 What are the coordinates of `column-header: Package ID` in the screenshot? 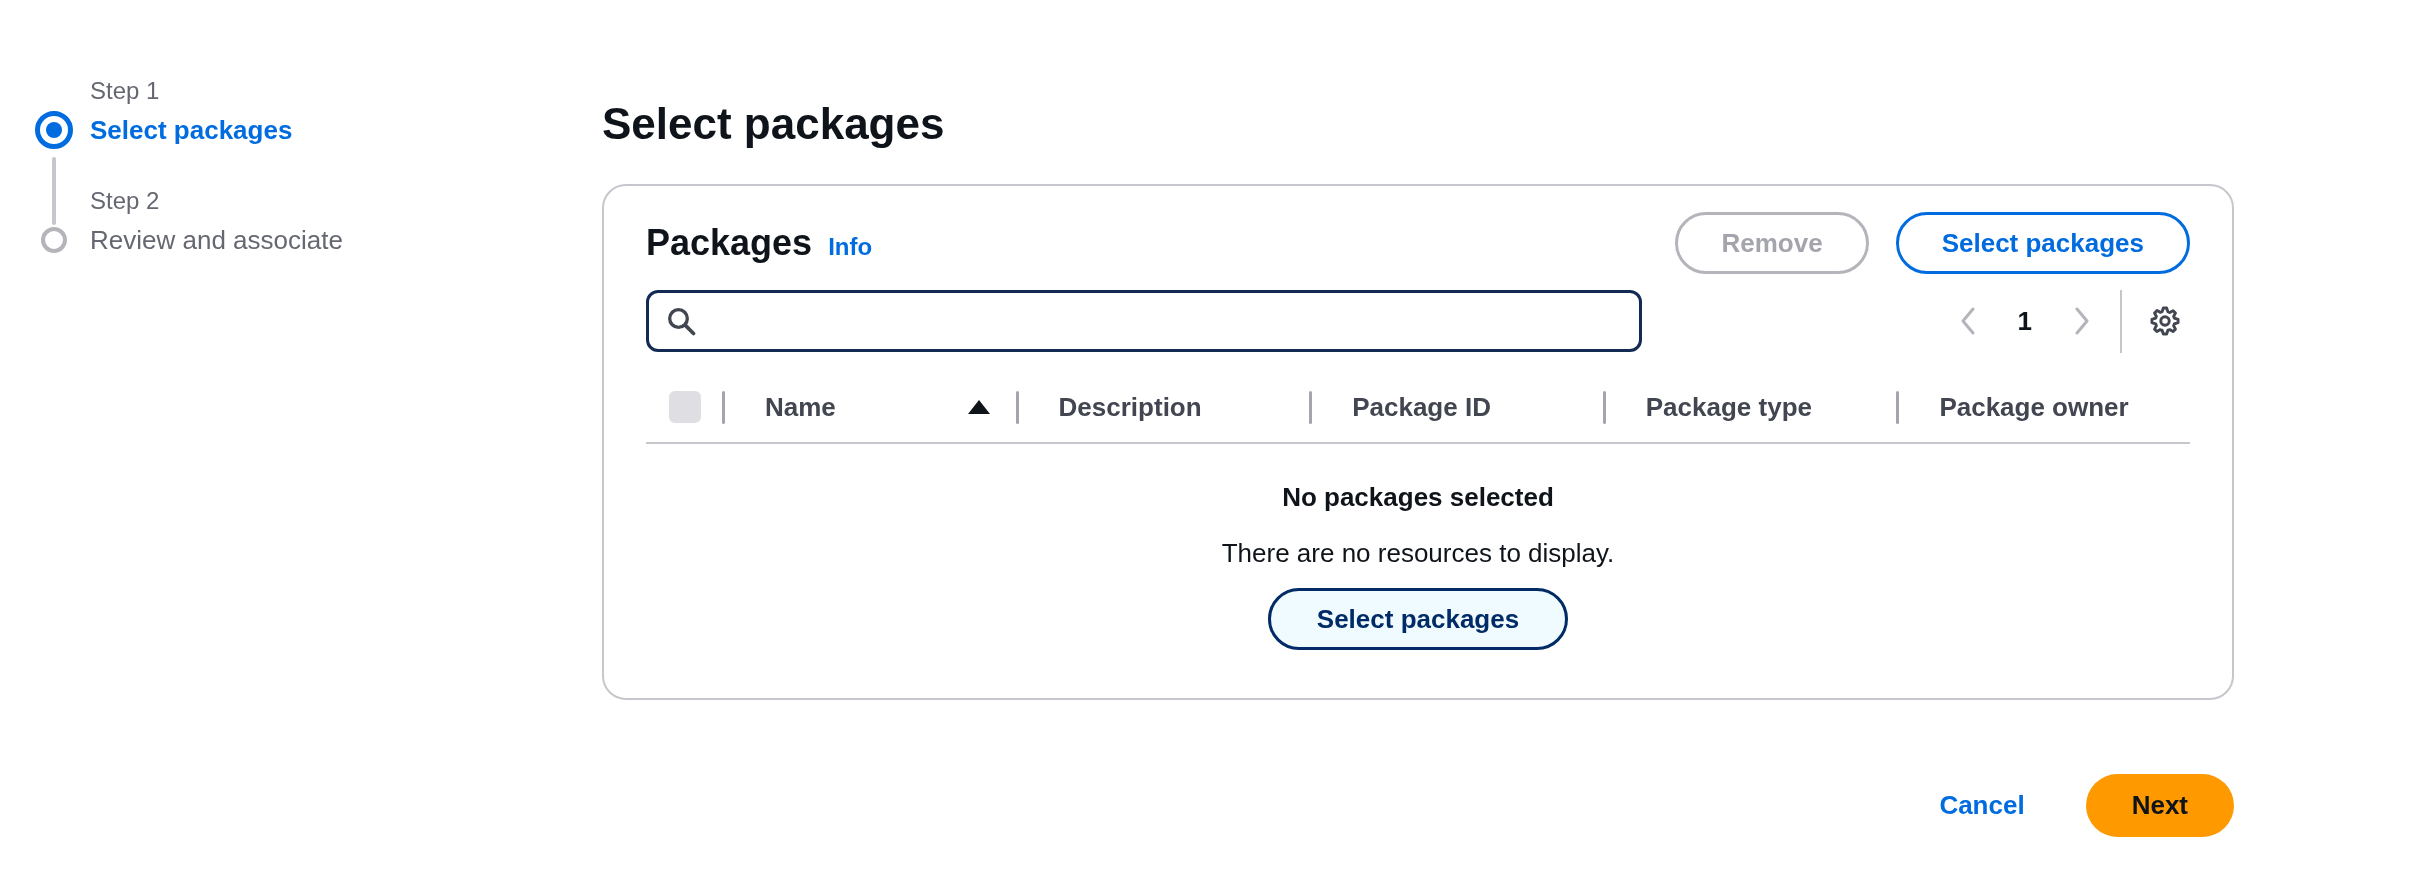 It's located at (1464, 407).